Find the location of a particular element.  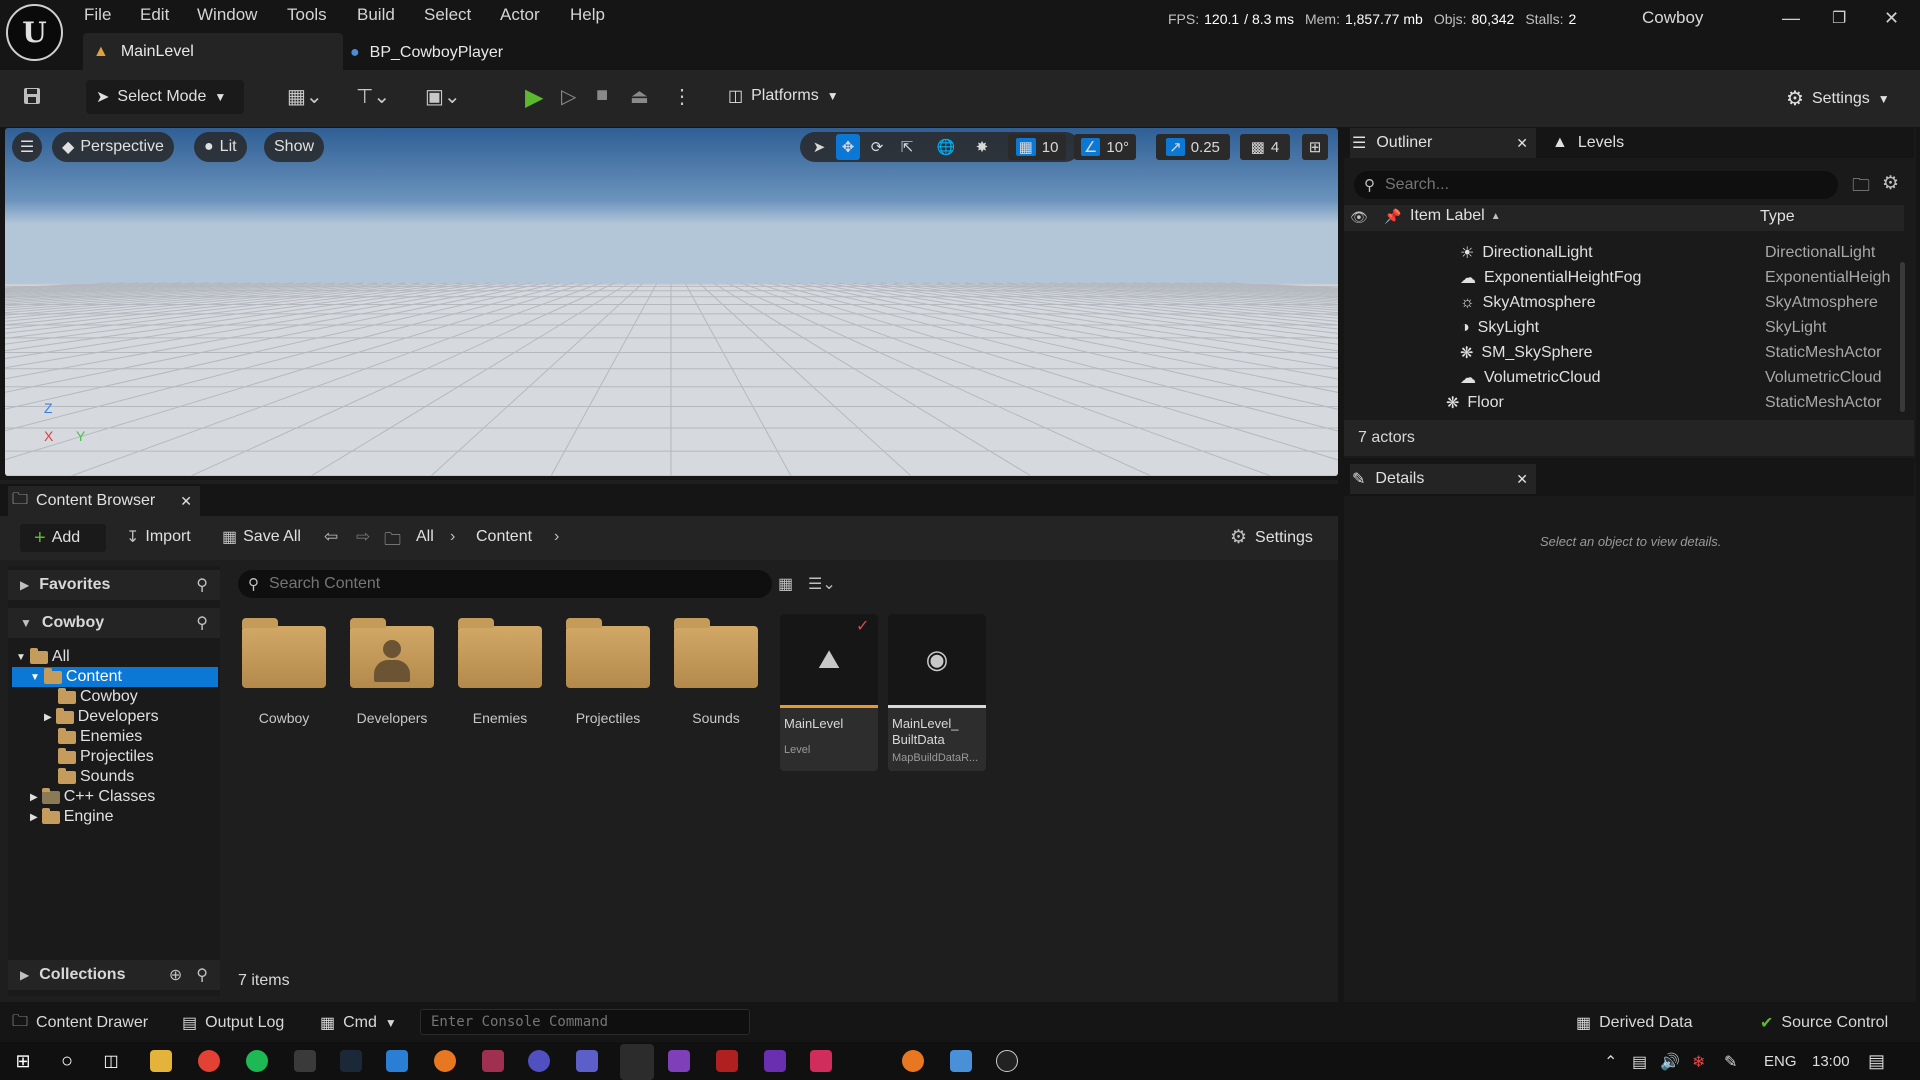

col-item-label: Item Label ▲ is located at coordinates (1455, 216).